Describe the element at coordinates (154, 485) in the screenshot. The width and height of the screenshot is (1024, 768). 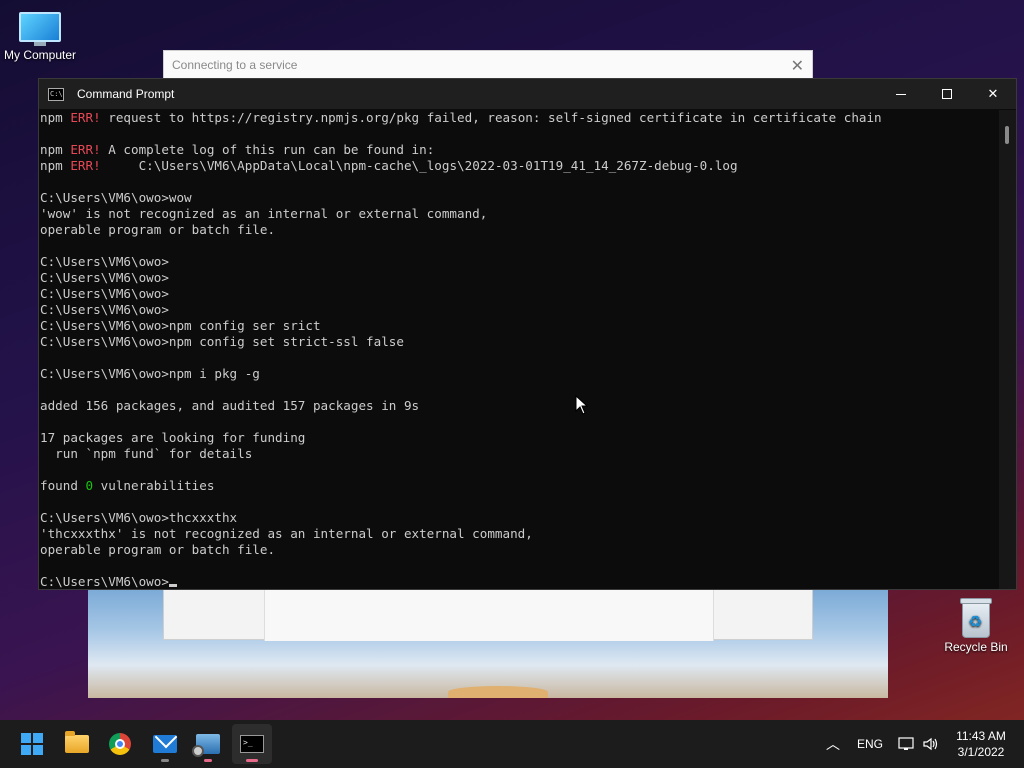
I see `console-text: vulnerabilities` at that location.